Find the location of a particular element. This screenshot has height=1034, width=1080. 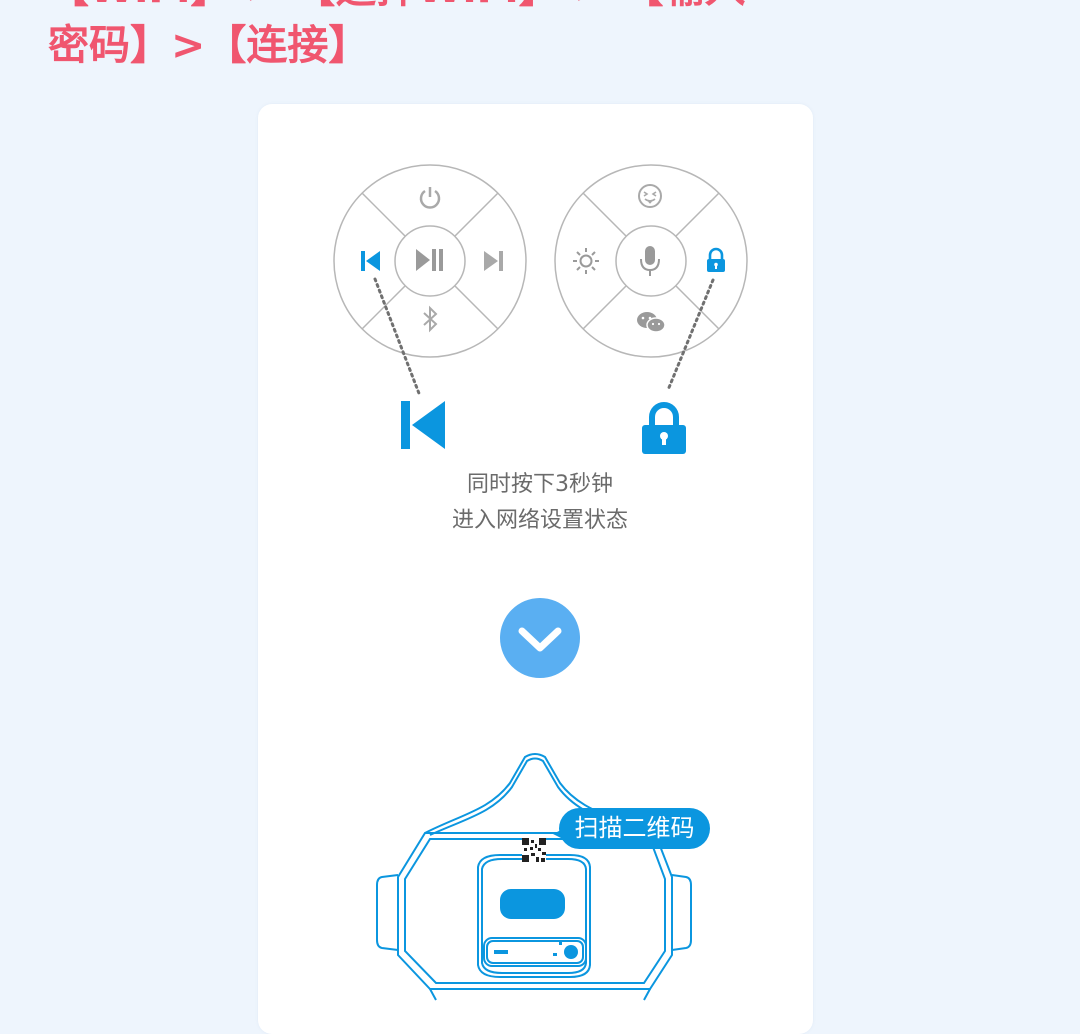

scan-qr-label: 扫描二维码 is located at coordinates (634, 828).